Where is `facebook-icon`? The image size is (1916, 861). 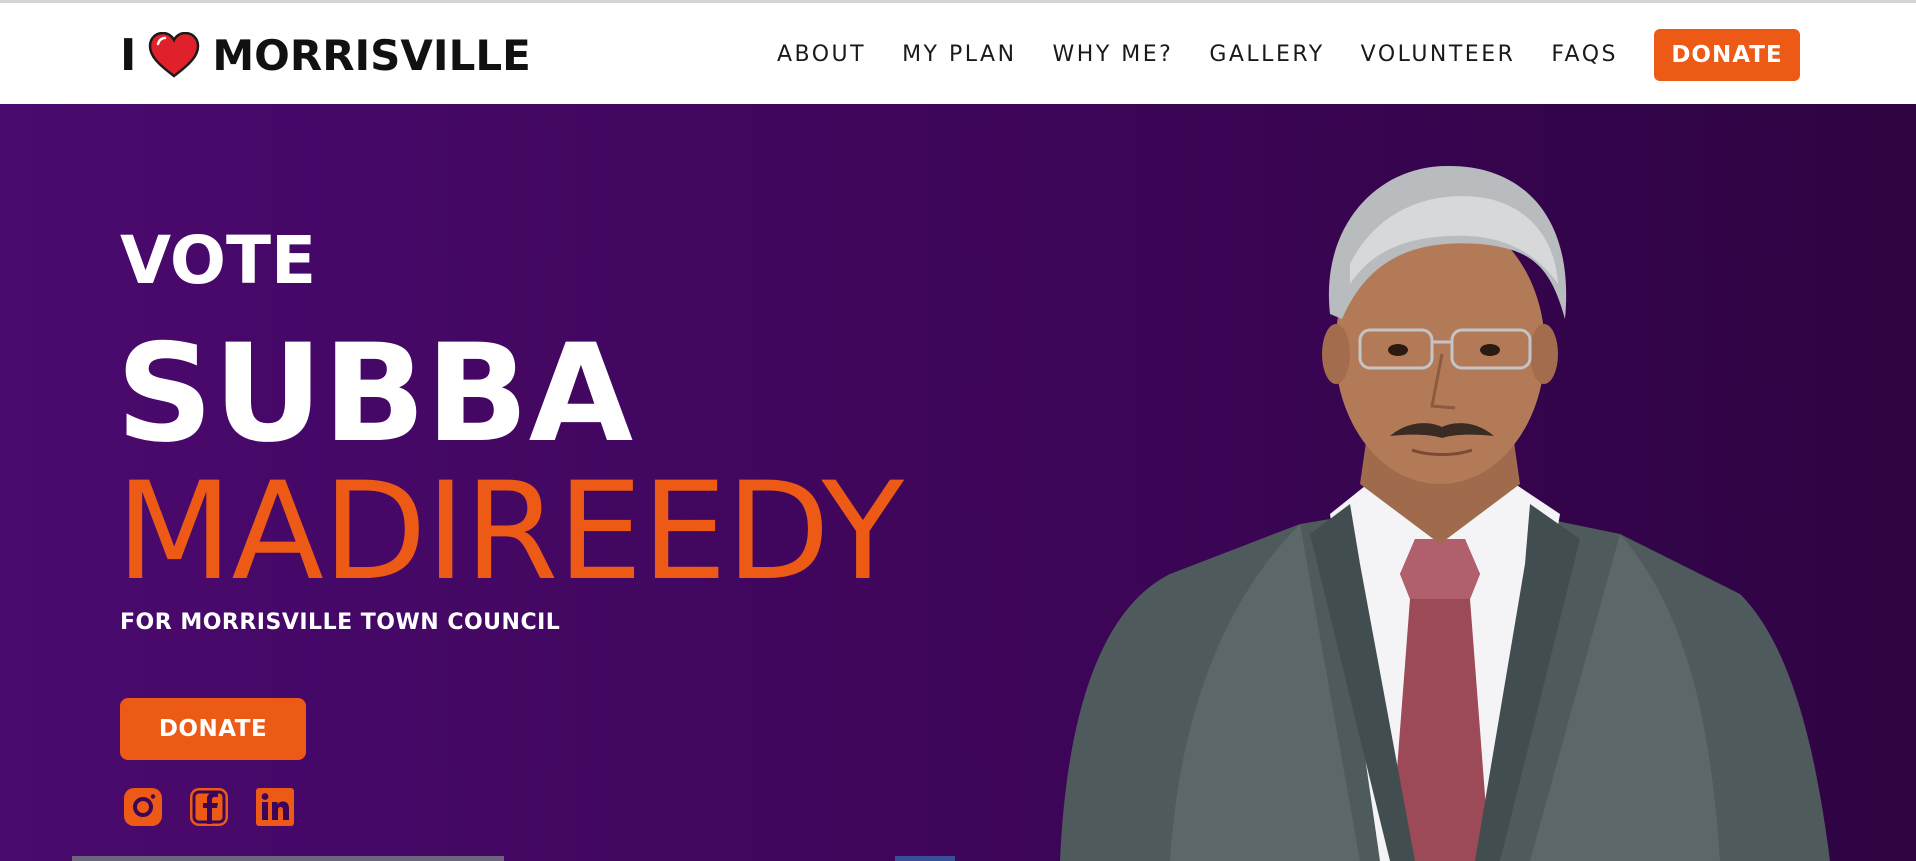
facebook-icon is located at coordinates (209, 807).